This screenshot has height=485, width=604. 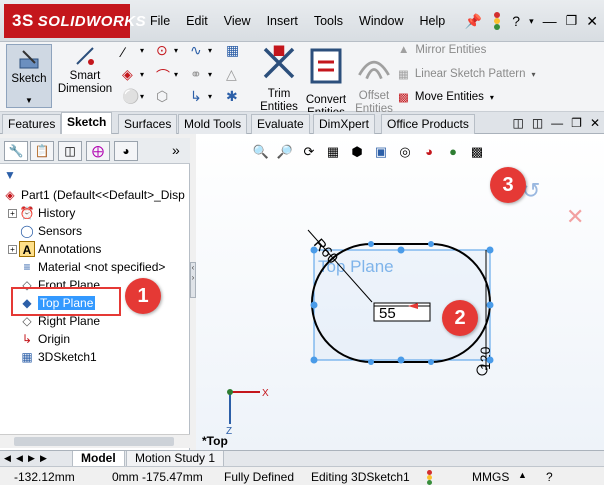 I want to click on menu-insert: Insert, so click(x=282, y=21).